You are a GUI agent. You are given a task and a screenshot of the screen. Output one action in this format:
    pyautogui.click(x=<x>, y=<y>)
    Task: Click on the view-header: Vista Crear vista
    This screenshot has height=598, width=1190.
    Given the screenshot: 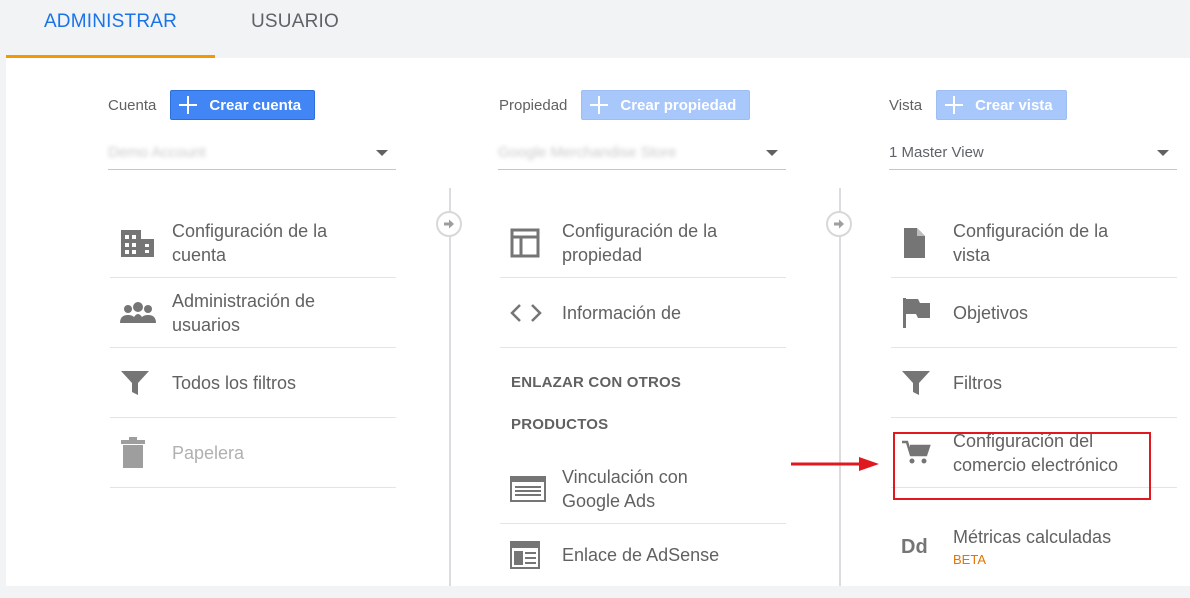 What is the action you would take?
    pyautogui.click(x=978, y=105)
    